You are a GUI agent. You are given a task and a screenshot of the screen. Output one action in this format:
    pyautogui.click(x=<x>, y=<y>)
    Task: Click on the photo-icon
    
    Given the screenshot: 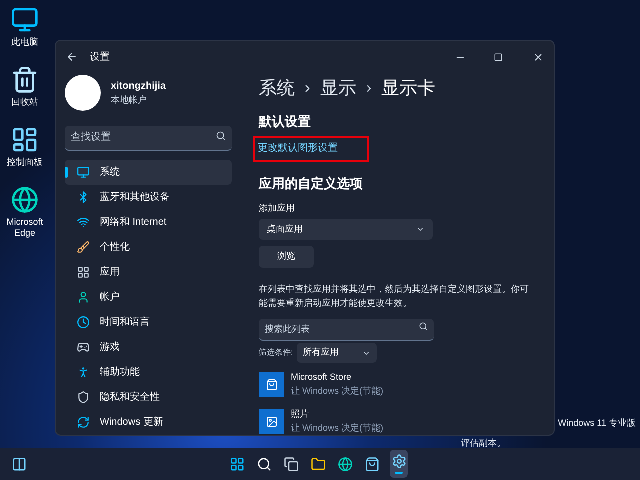 What is the action you would take?
    pyautogui.click(x=272, y=422)
    